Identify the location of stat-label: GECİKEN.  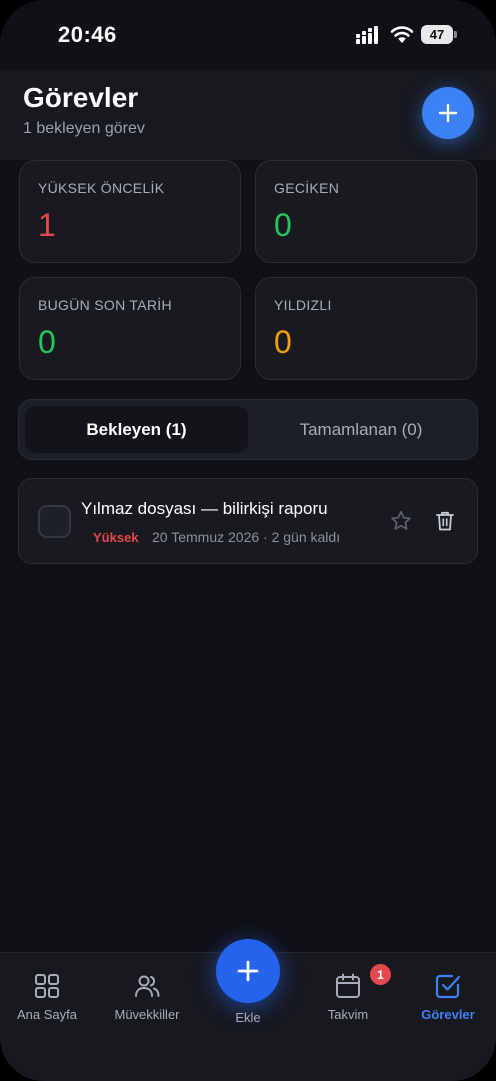
(307, 188).